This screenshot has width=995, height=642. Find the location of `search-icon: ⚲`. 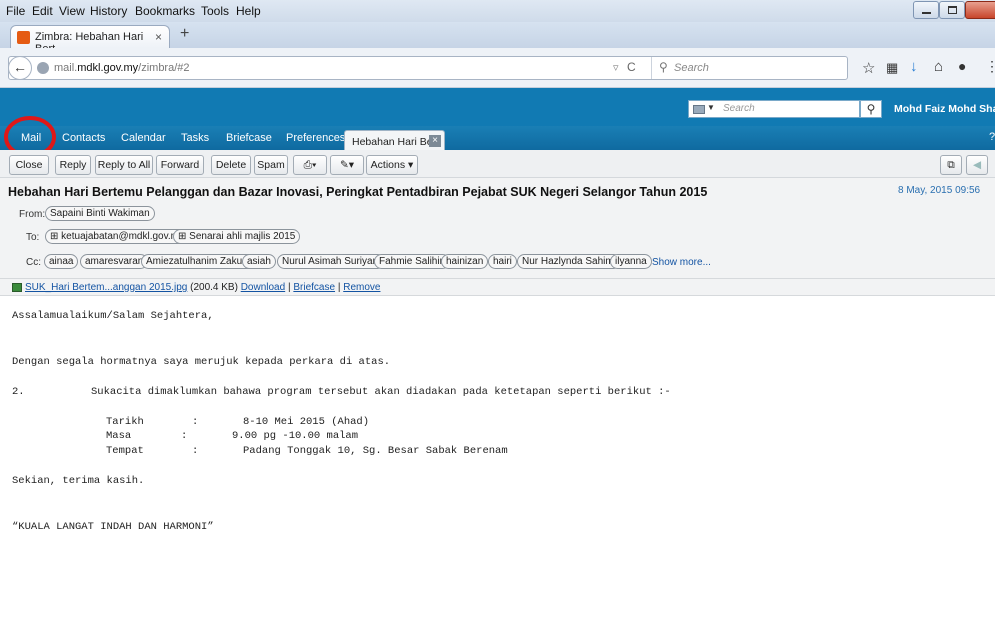

search-icon: ⚲ is located at coordinates (871, 109).